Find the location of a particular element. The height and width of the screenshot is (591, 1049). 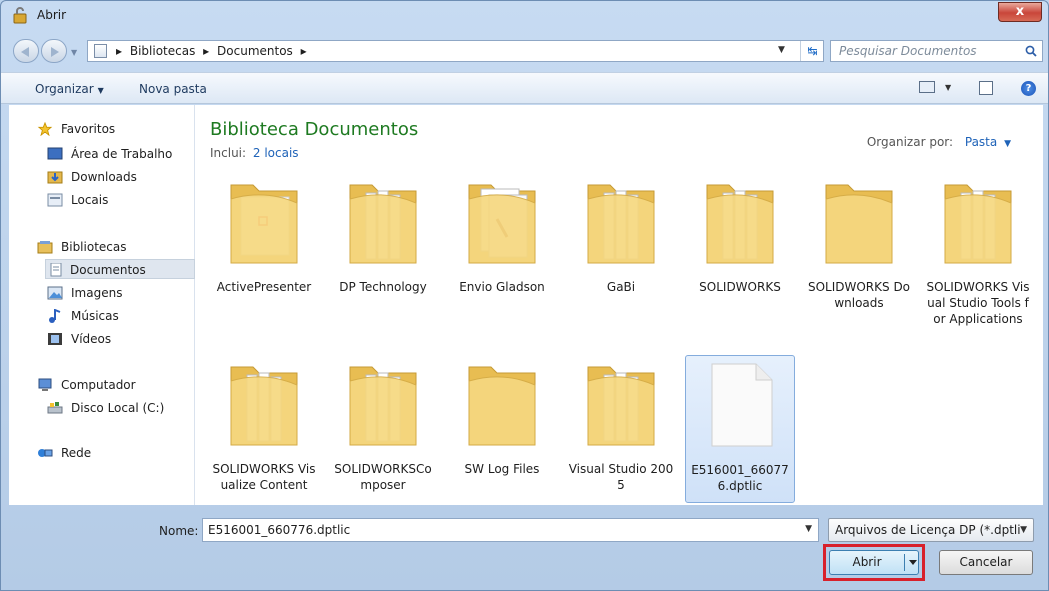

open-button: Abrir is located at coordinates (874, 562).